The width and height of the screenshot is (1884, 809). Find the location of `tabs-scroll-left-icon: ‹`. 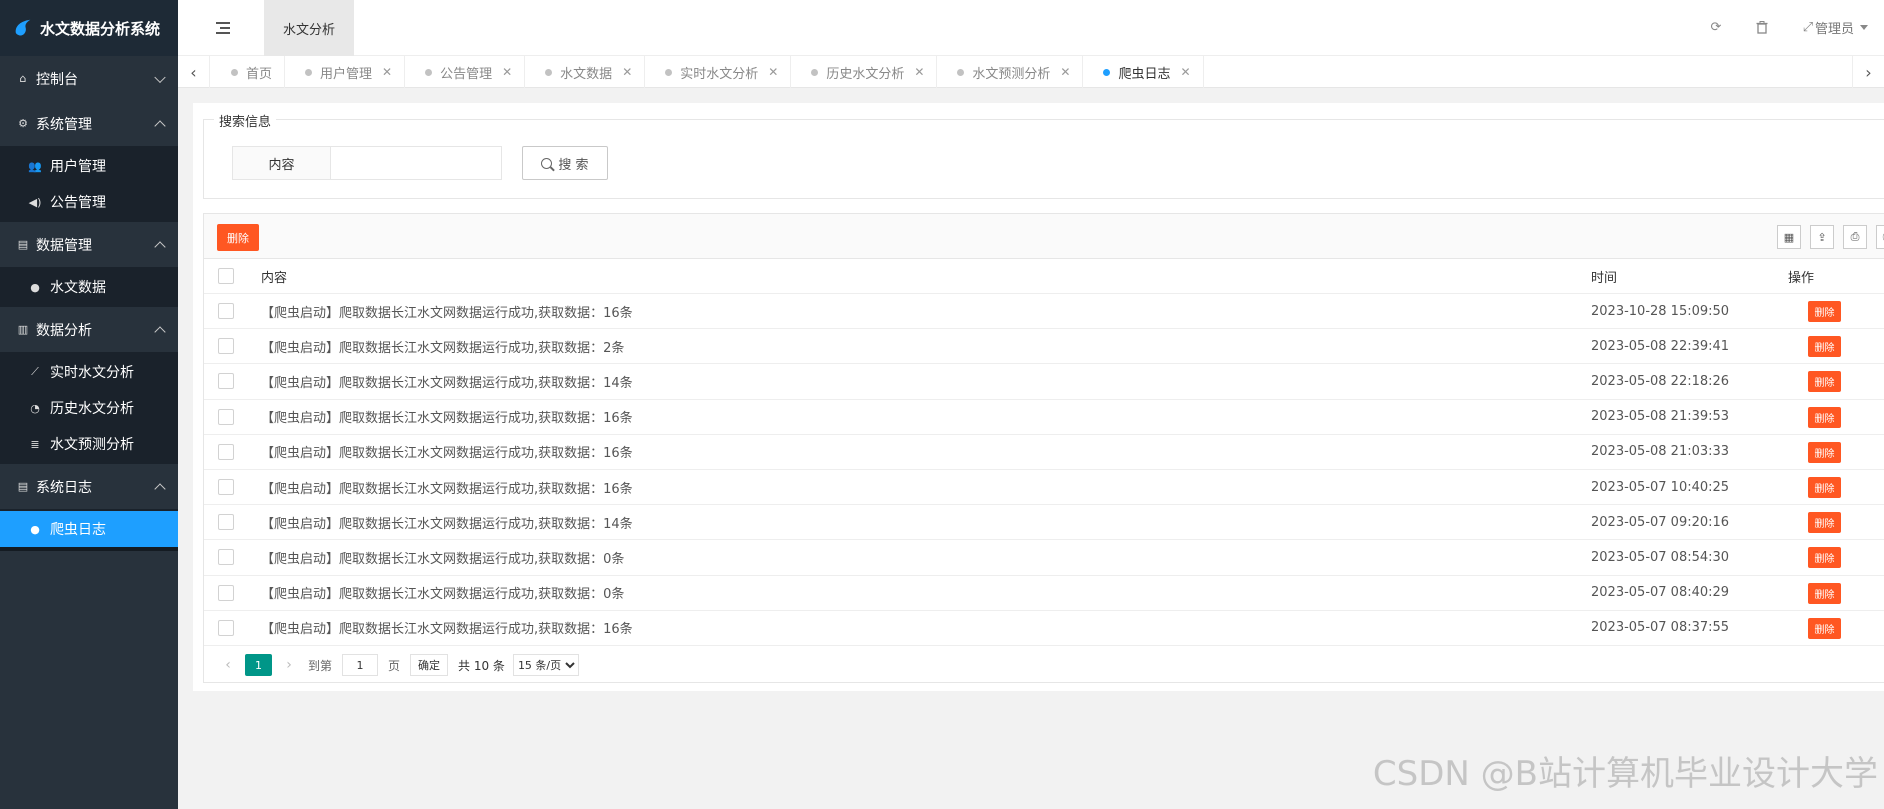

tabs-scroll-left-icon: ‹ is located at coordinates (194, 72).